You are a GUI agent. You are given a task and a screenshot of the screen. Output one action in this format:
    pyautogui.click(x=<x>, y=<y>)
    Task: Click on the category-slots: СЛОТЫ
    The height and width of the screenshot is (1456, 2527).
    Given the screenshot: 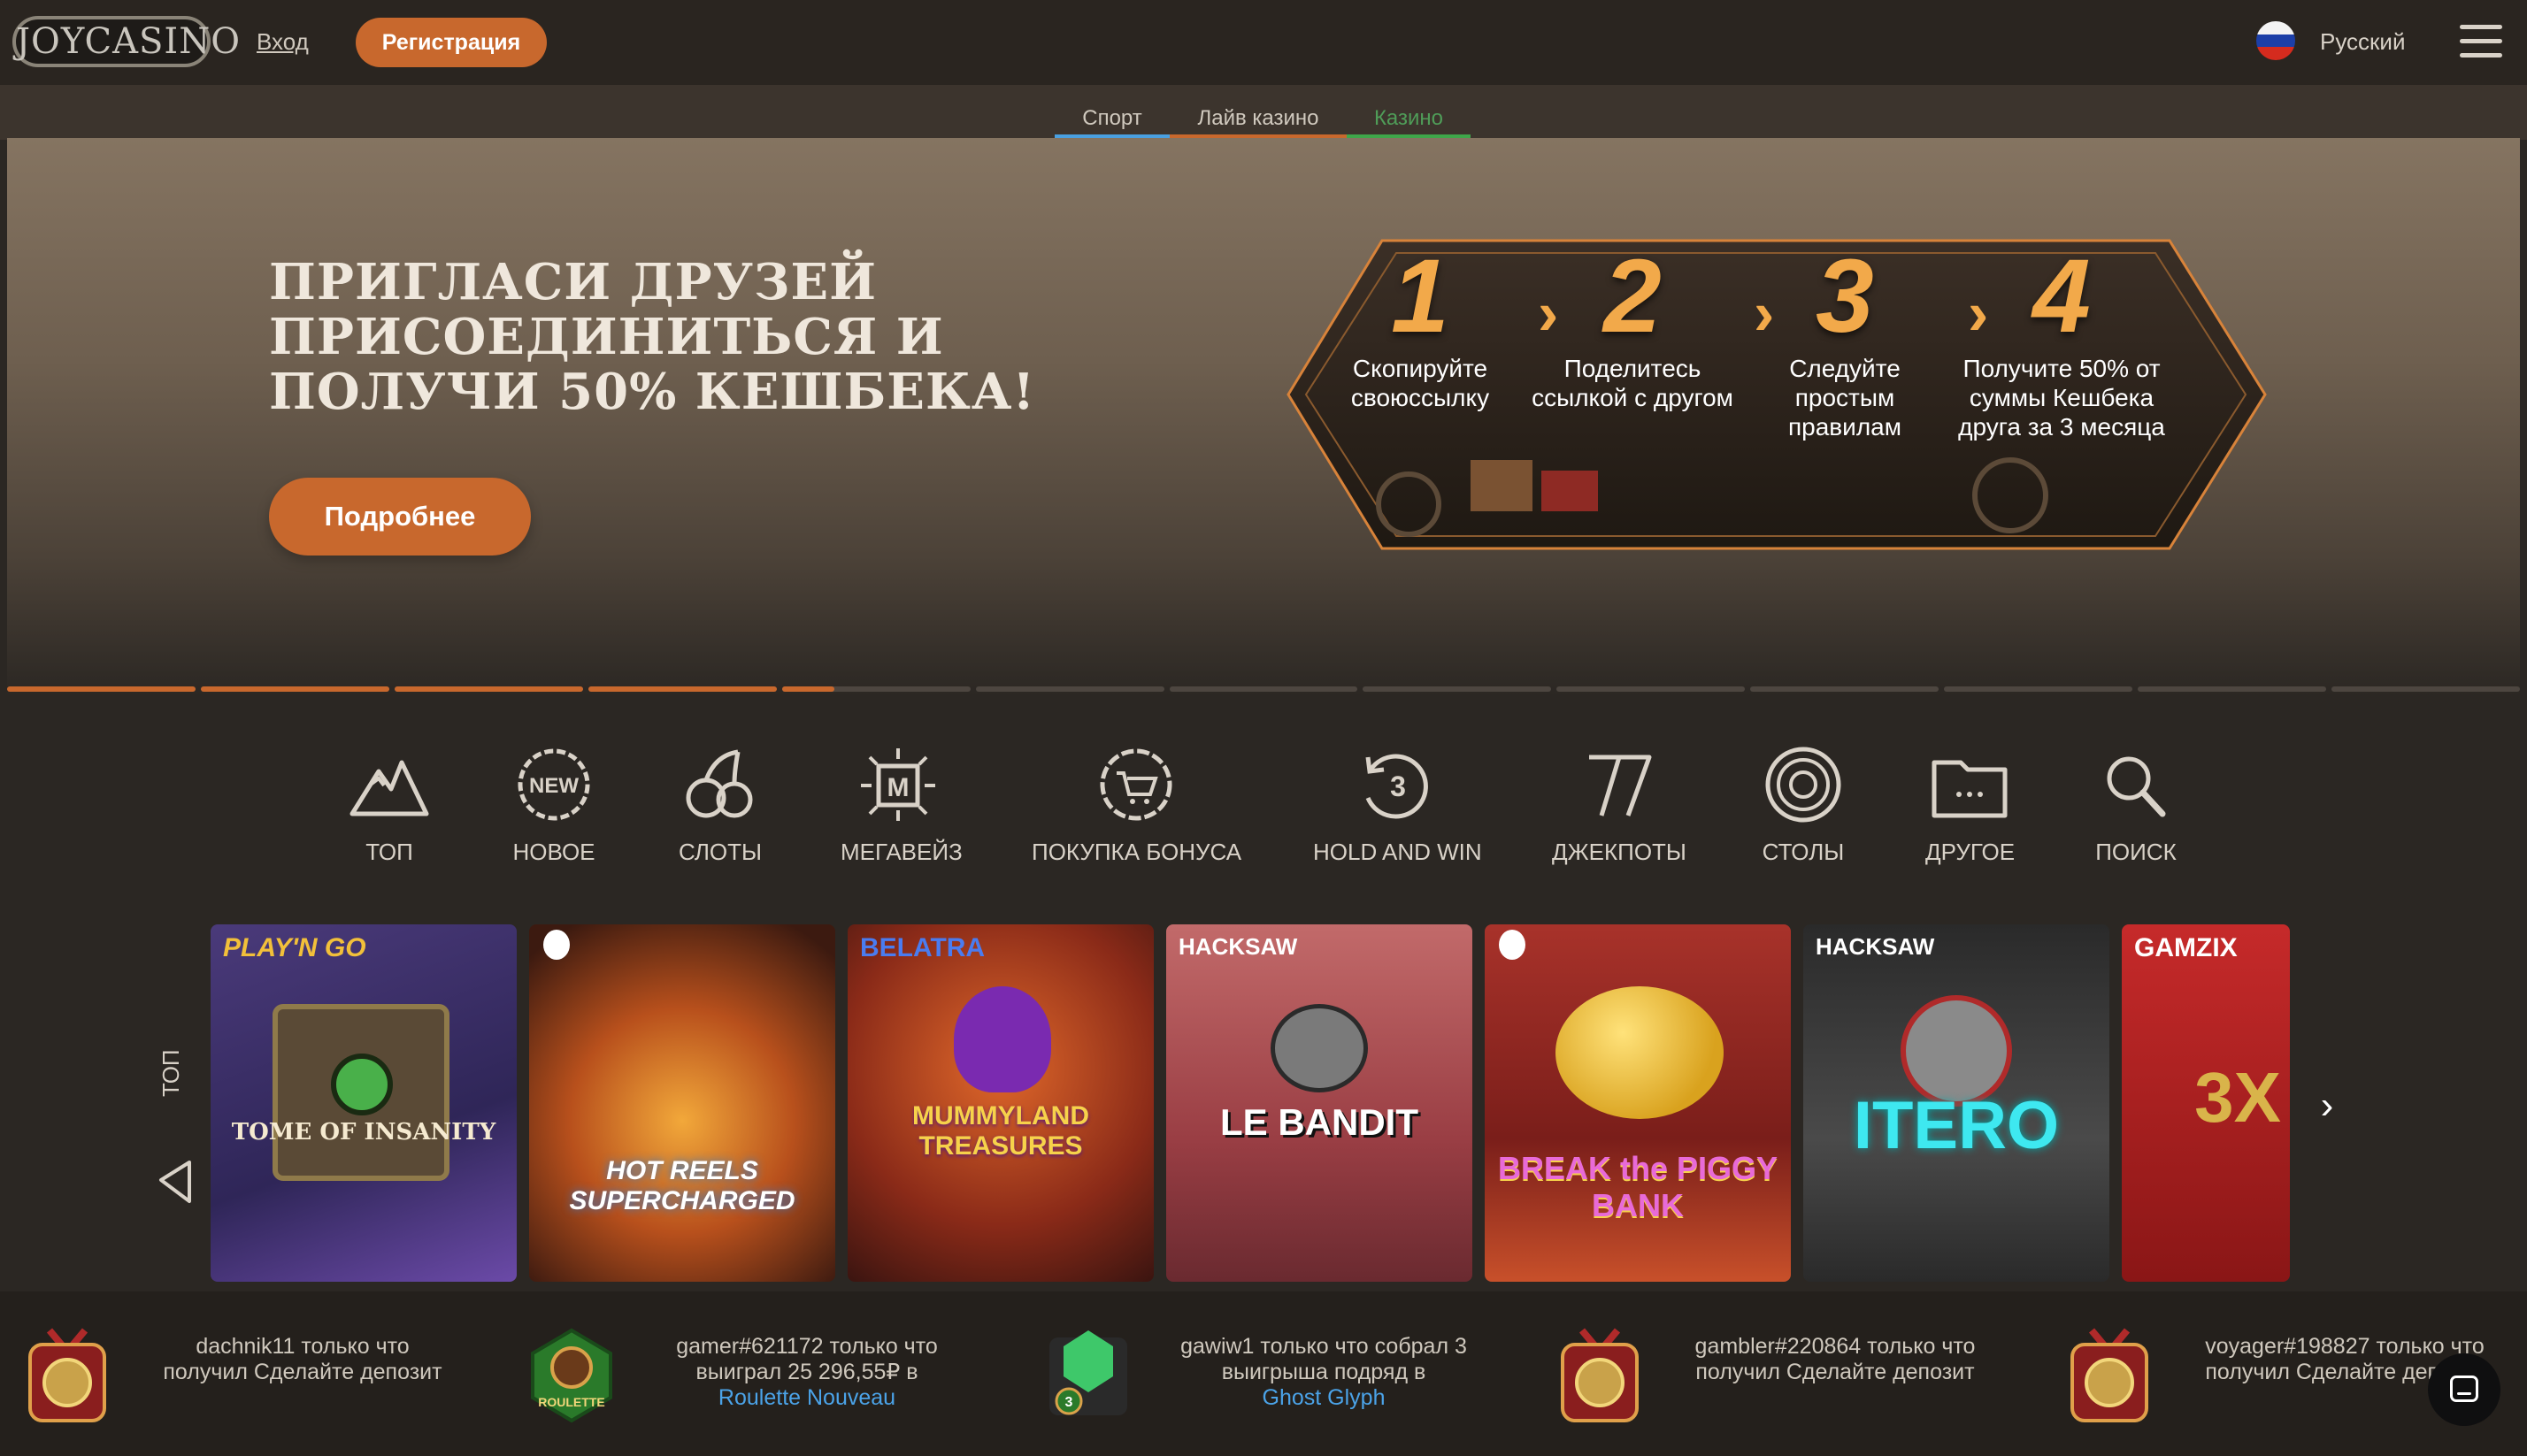 What is the action you would take?
    pyautogui.click(x=720, y=805)
    